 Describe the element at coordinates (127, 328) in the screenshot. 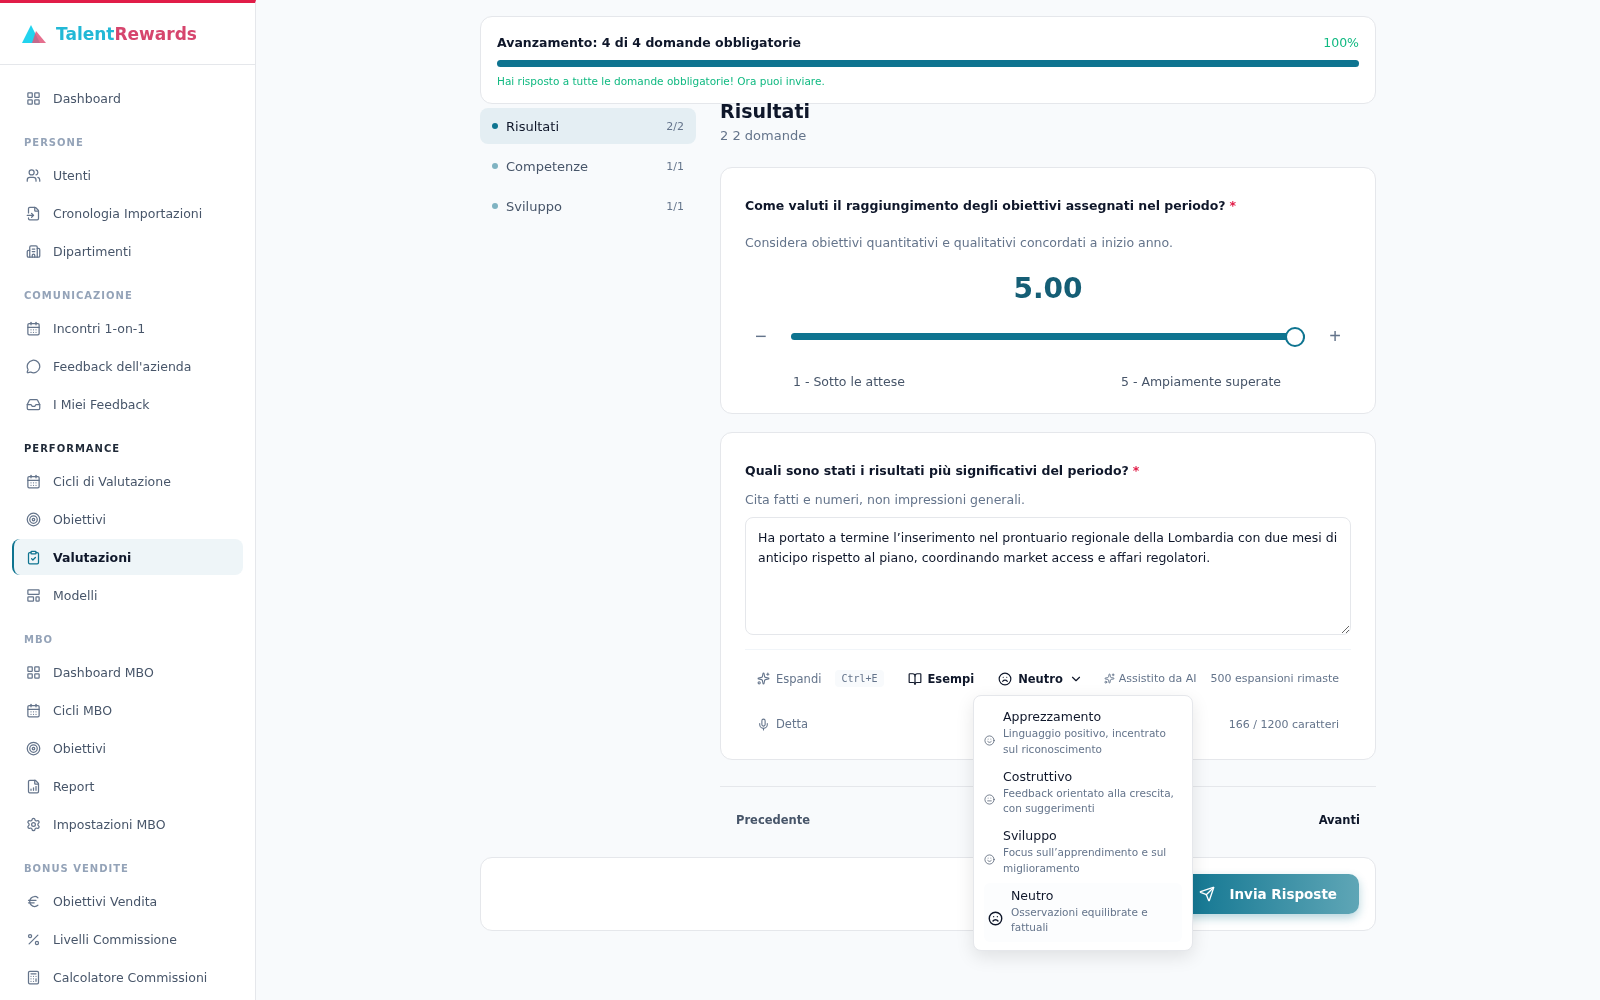

I see `sidebar-item: Incontri 1-on-1` at that location.